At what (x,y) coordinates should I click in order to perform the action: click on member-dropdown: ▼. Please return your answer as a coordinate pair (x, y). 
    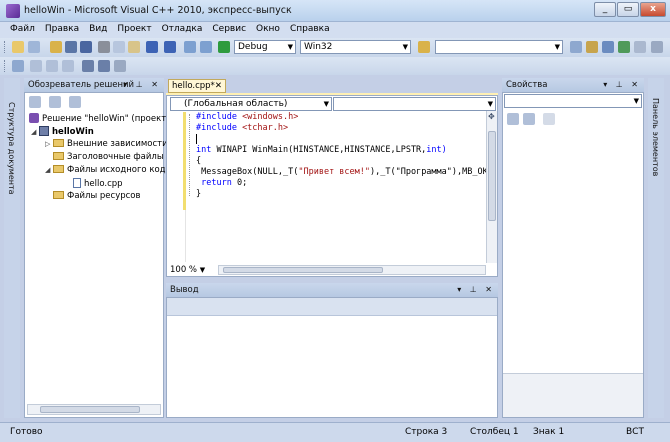
    Looking at the image, I should click on (414, 104).